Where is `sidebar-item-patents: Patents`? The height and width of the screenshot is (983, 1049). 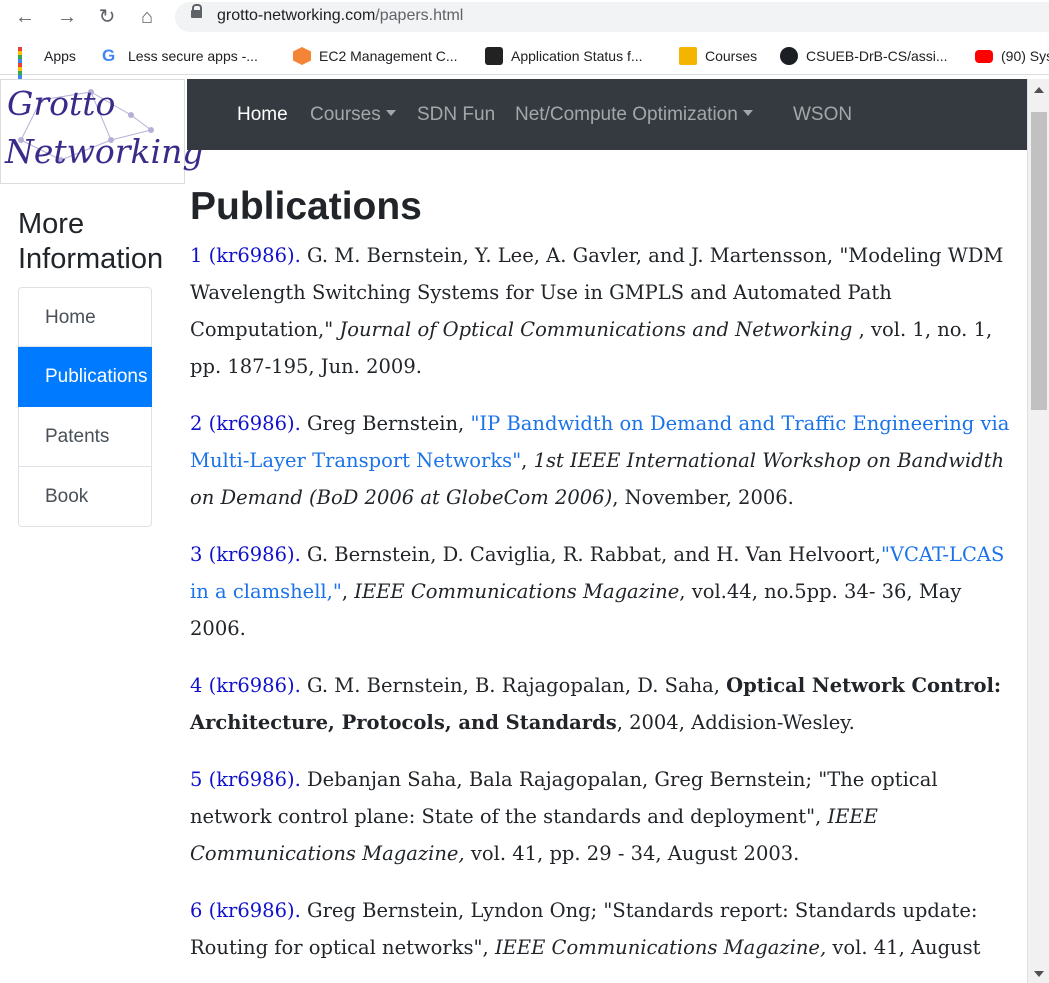 sidebar-item-patents: Patents is located at coordinates (85, 437).